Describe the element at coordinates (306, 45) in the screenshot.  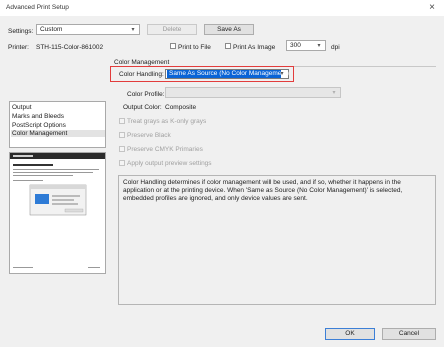
I see `dpi-select: 300 ▾` at that location.